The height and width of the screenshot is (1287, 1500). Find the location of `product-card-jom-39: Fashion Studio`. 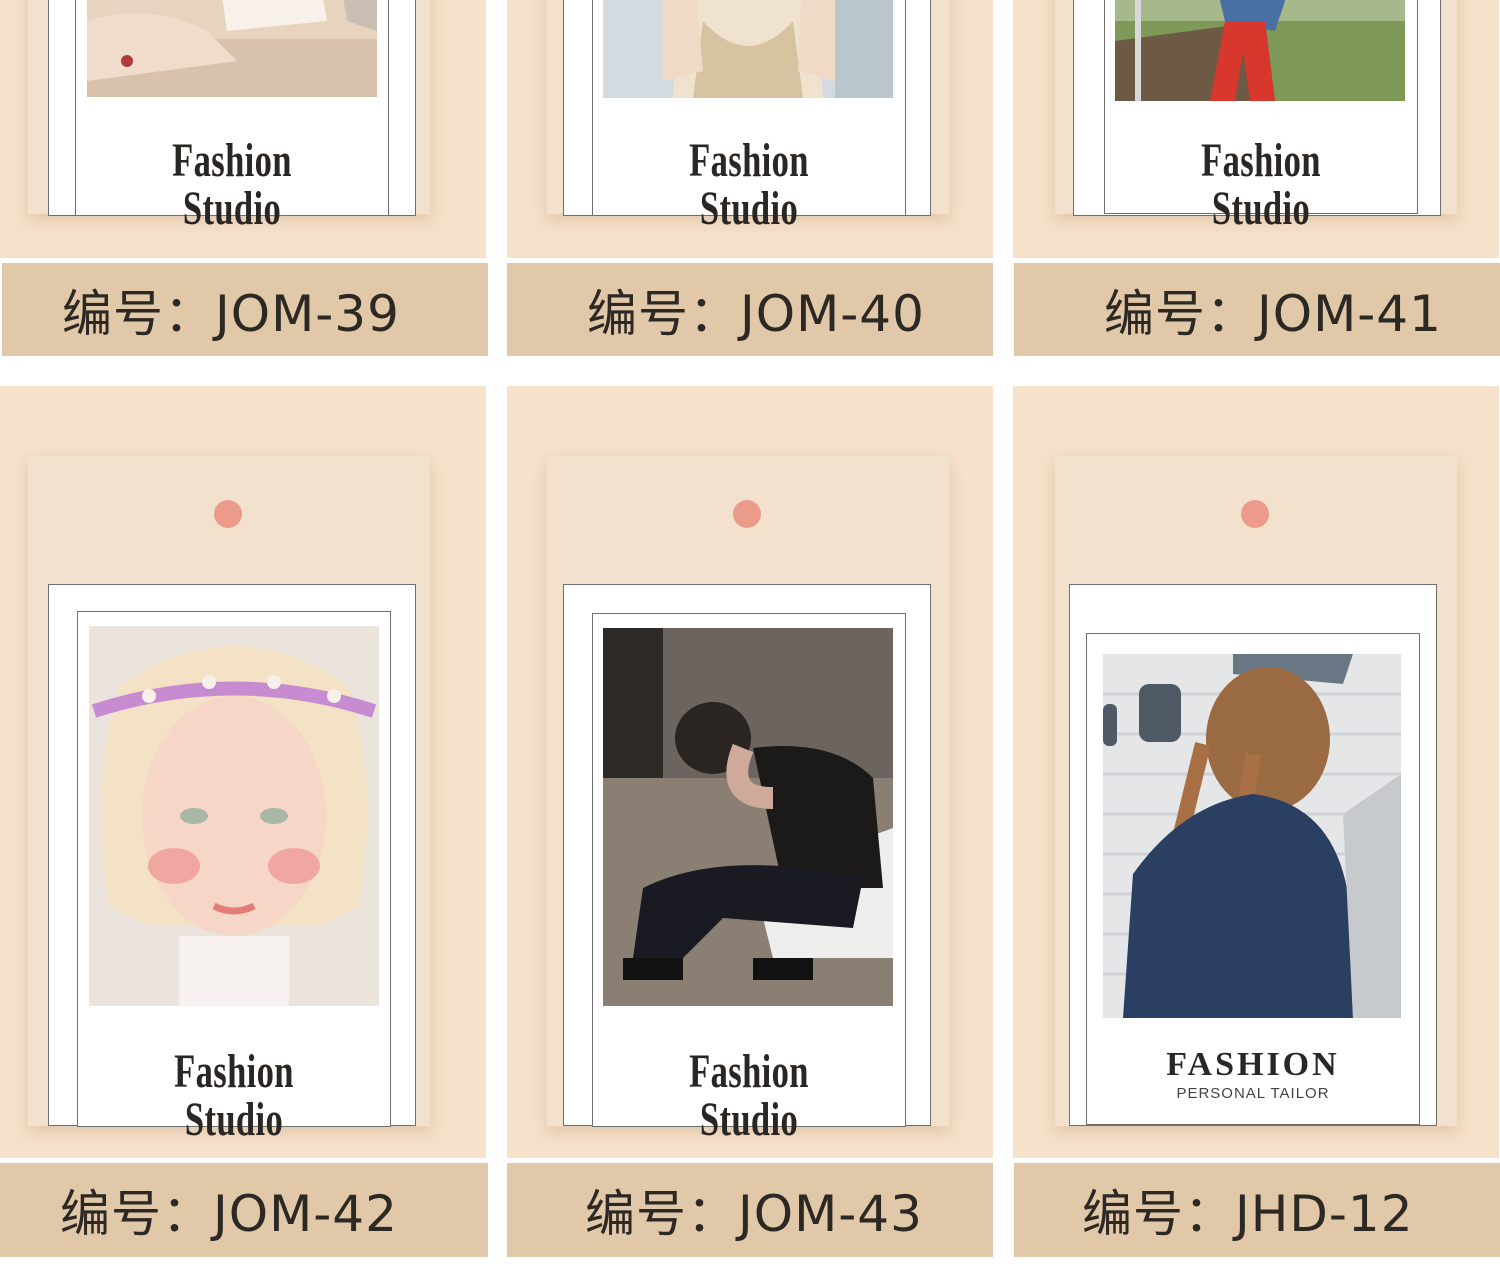

product-card-jom-39: Fashion Studio is located at coordinates (243, 129).